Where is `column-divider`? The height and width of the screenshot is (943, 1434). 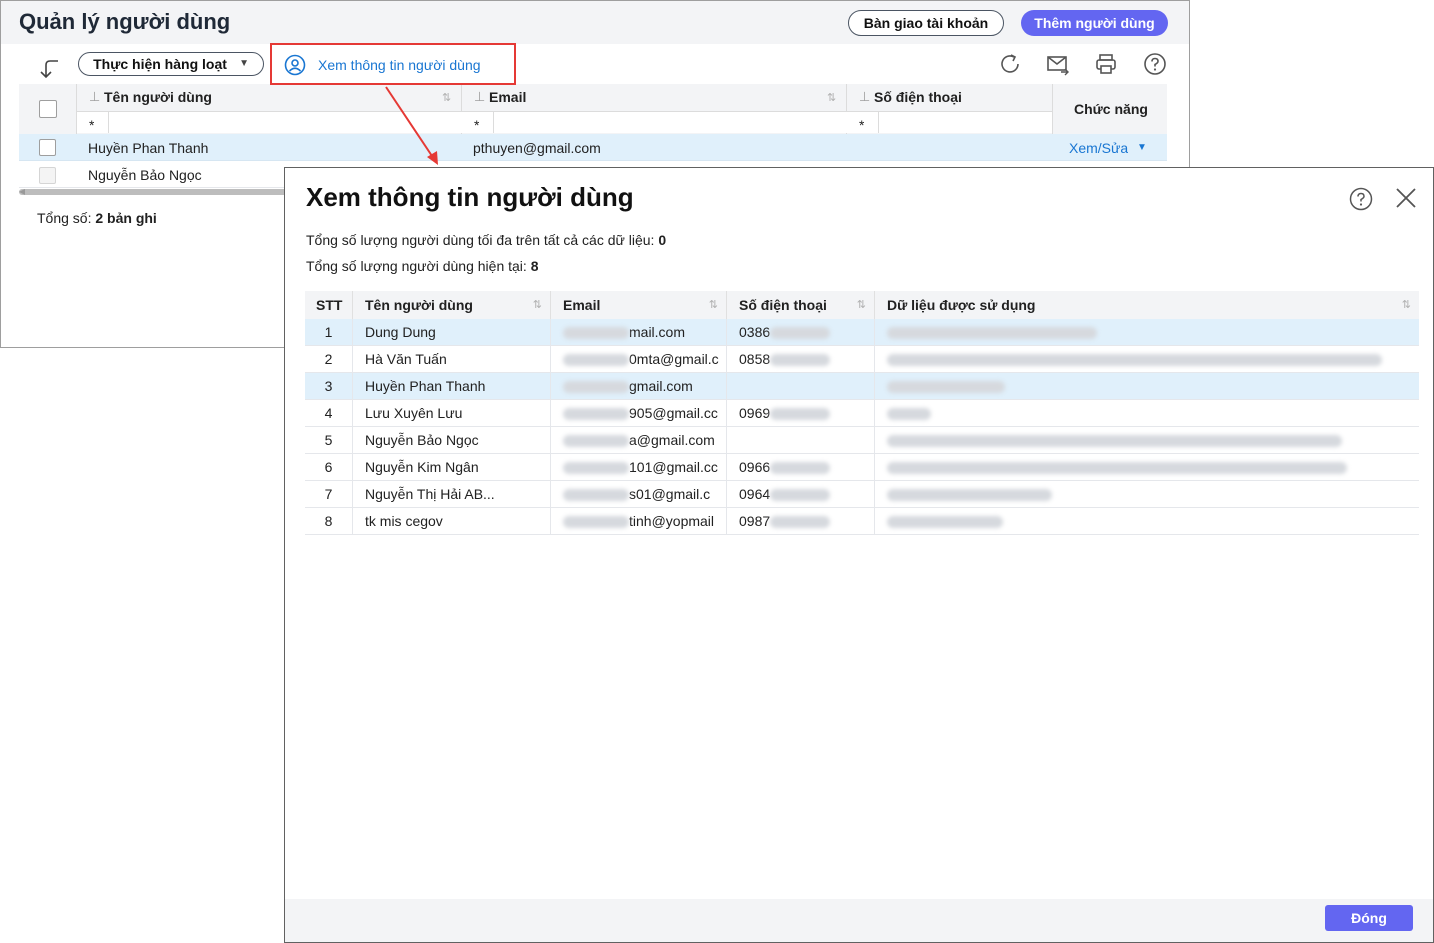 column-divider is located at coordinates (1052, 109).